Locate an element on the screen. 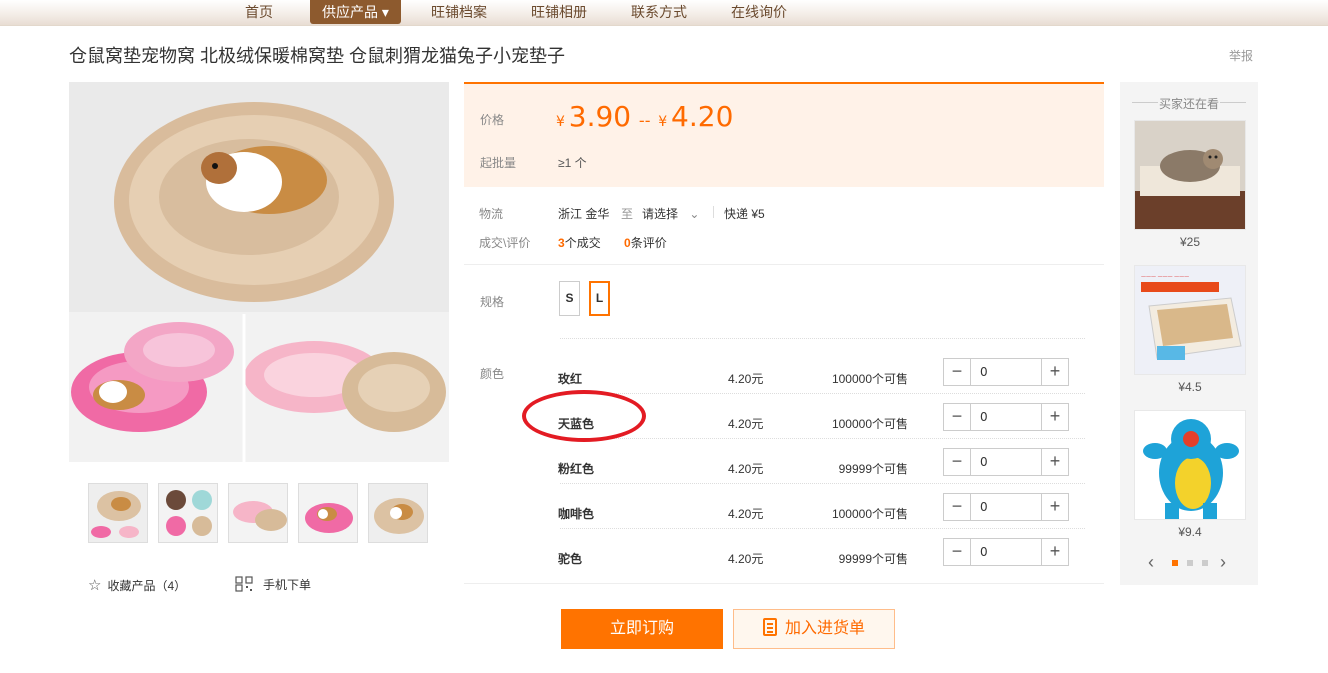  favorite-product: ☆ 收藏产品（4） is located at coordinates (137, 585).